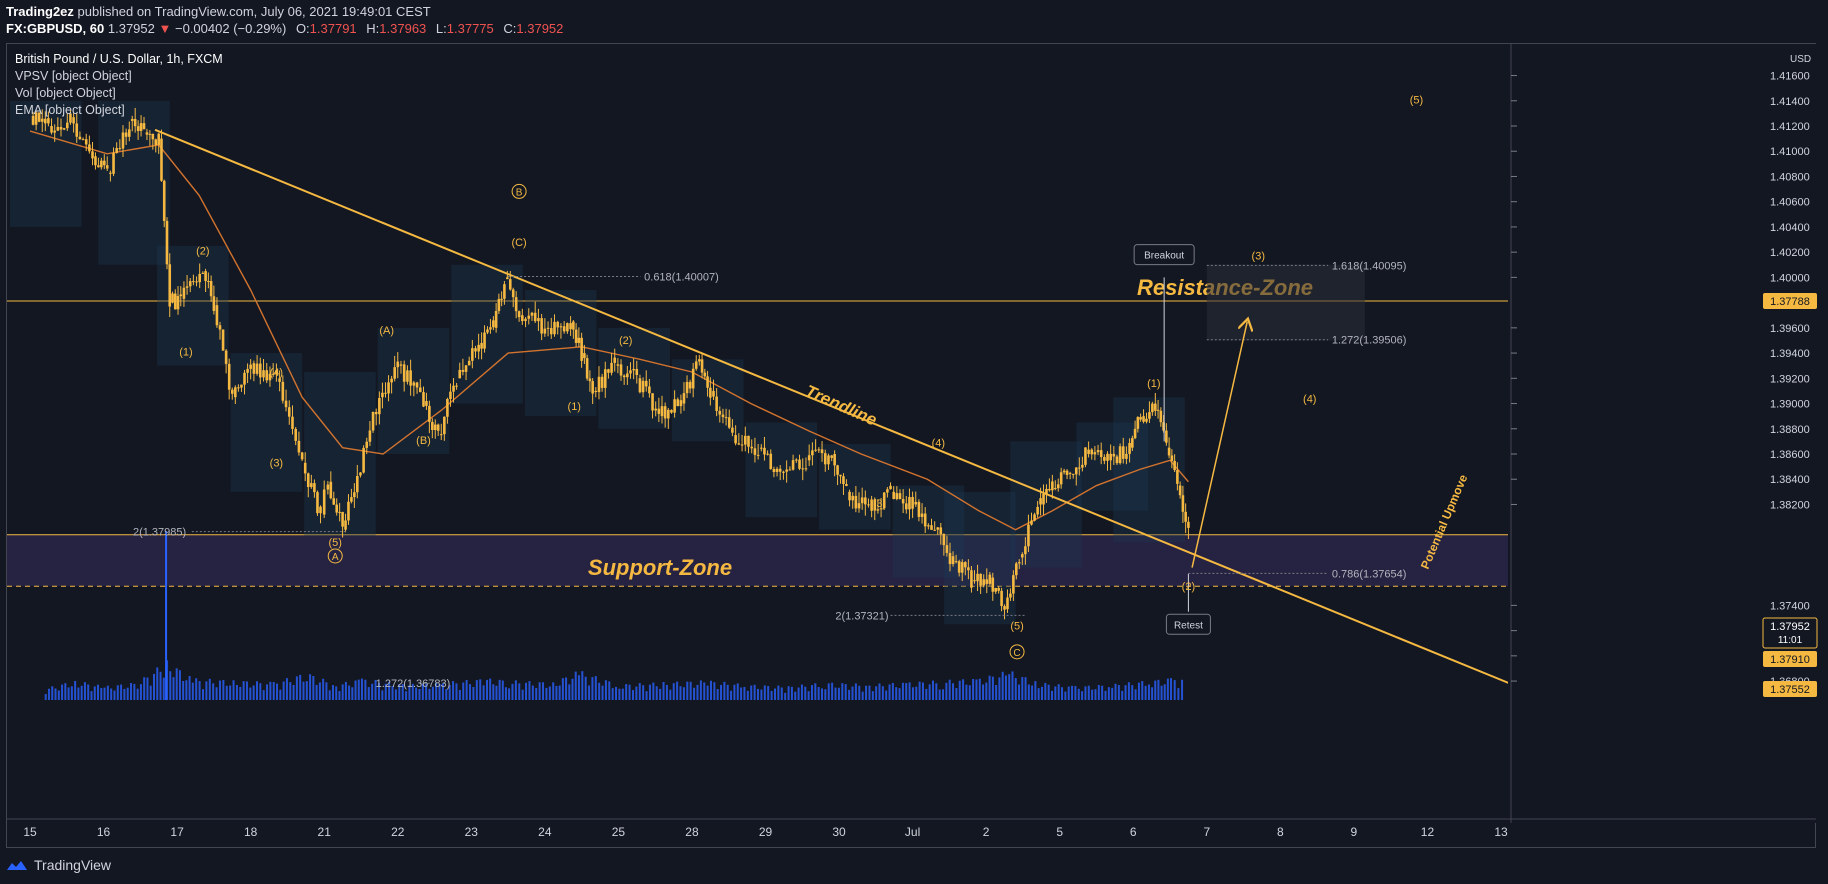  What do you see at coordinates (1369, 574) in the screenshot?
I see `fib-level-label: 0.786(1.37654)` at bounding box center [1369, 574].